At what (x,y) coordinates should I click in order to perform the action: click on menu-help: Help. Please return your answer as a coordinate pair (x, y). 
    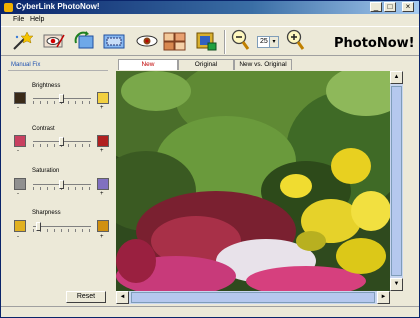
    Looking at the image, I should click on (37, 19).